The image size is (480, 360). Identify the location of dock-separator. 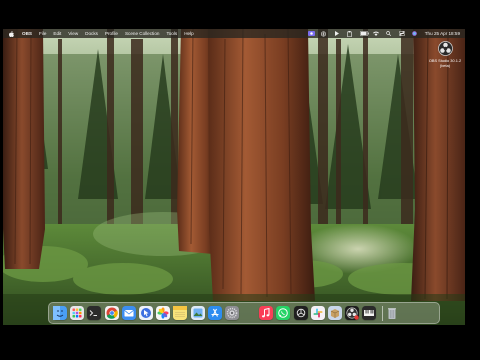
(382, 313).